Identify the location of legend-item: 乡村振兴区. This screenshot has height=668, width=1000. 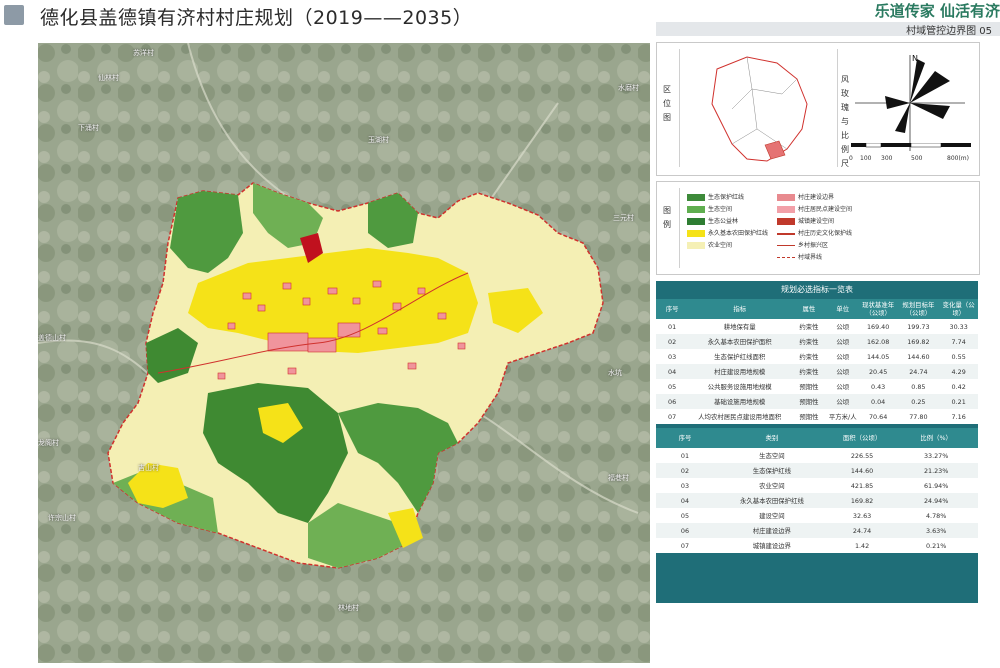
(802, 244).